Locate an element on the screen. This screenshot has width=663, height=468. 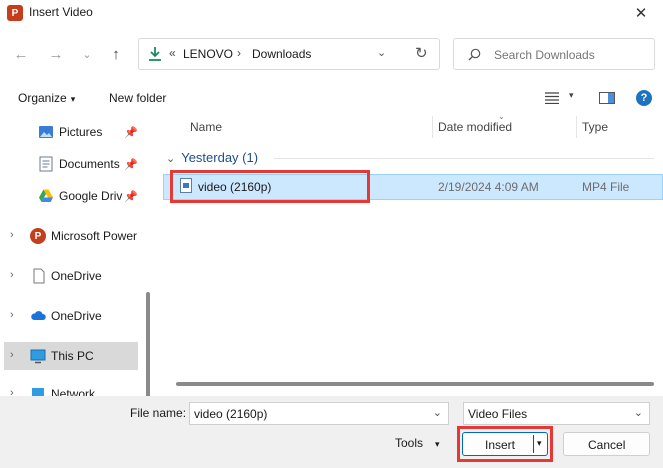
sidebar-item-pictures: Pictures 📌 is located at coordinates (70, 132).